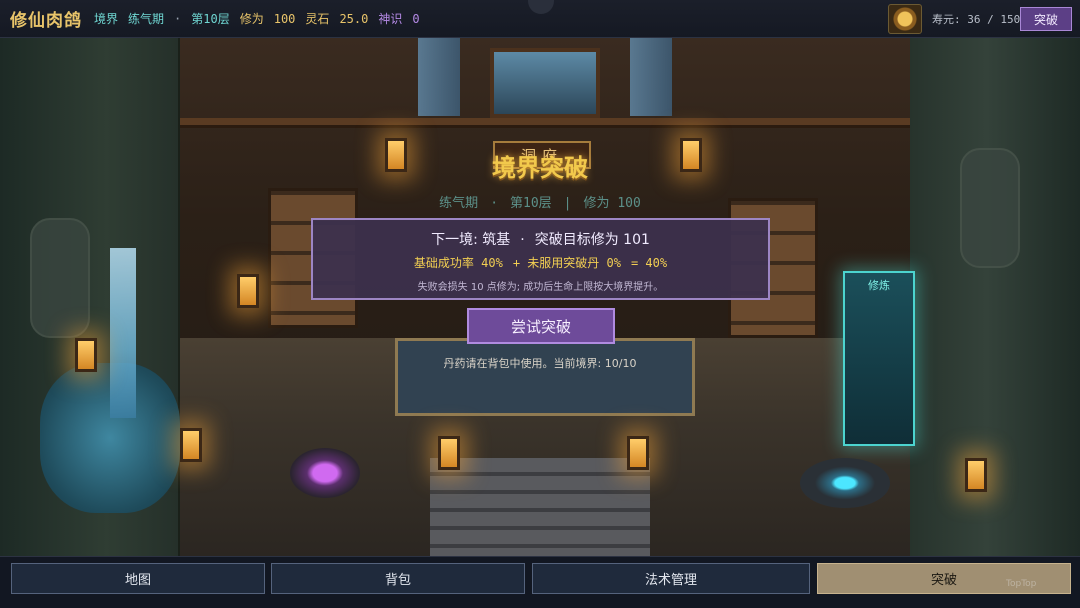 The image size is (1080, 608). I want to click on next-realm-line: 下一境: 筑基 · 突破目标修为 101, so click(540, 239).